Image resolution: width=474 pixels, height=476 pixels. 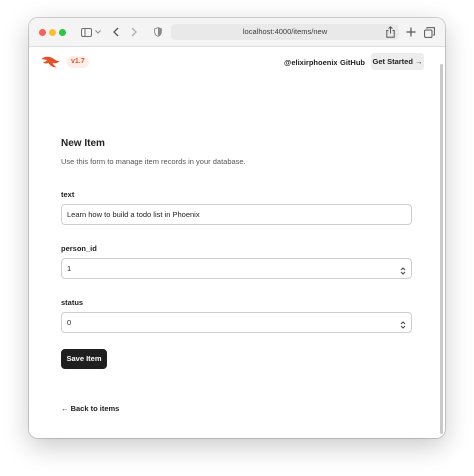 What do you see at coordinates (69, 322) in the screenshot?
I see `status-field-value: 0` at bounding box center [69, 322].